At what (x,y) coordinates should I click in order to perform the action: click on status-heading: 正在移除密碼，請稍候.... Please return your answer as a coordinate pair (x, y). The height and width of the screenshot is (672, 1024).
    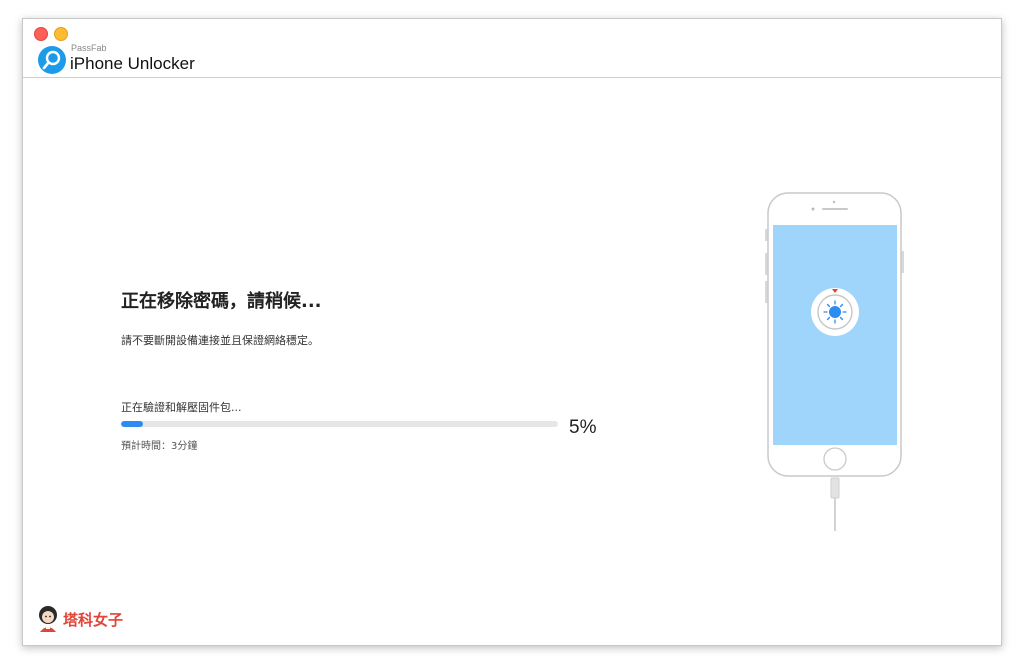
    Looking at the image, I should click on (221, 301).